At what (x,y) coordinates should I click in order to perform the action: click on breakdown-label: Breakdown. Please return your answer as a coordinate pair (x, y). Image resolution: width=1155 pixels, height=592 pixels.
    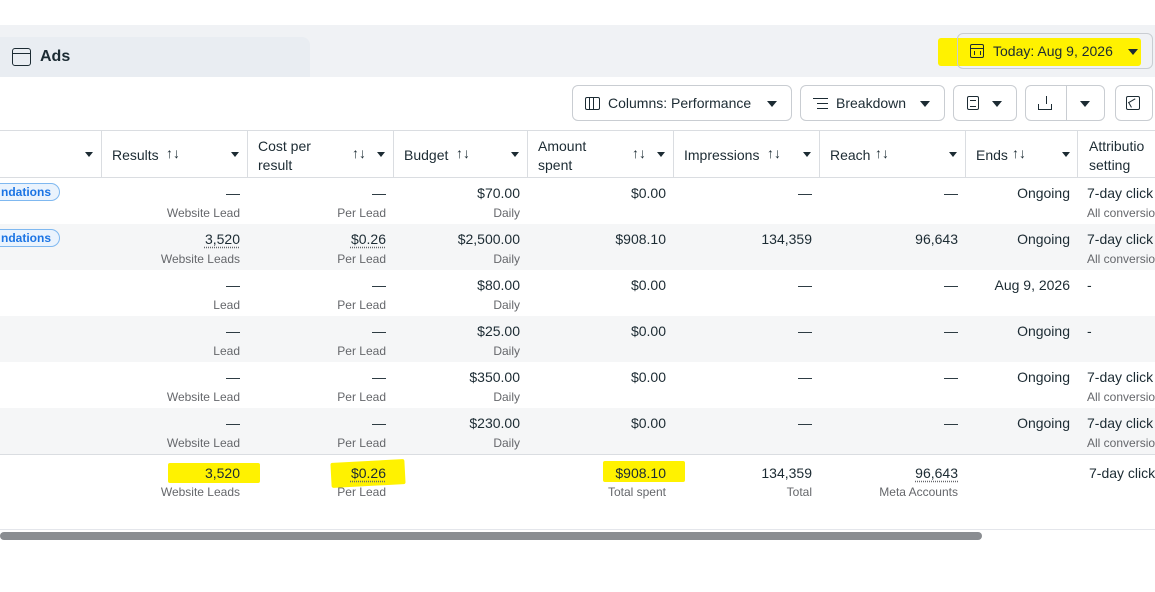
    Looking at the image, I should click on (871, 103).